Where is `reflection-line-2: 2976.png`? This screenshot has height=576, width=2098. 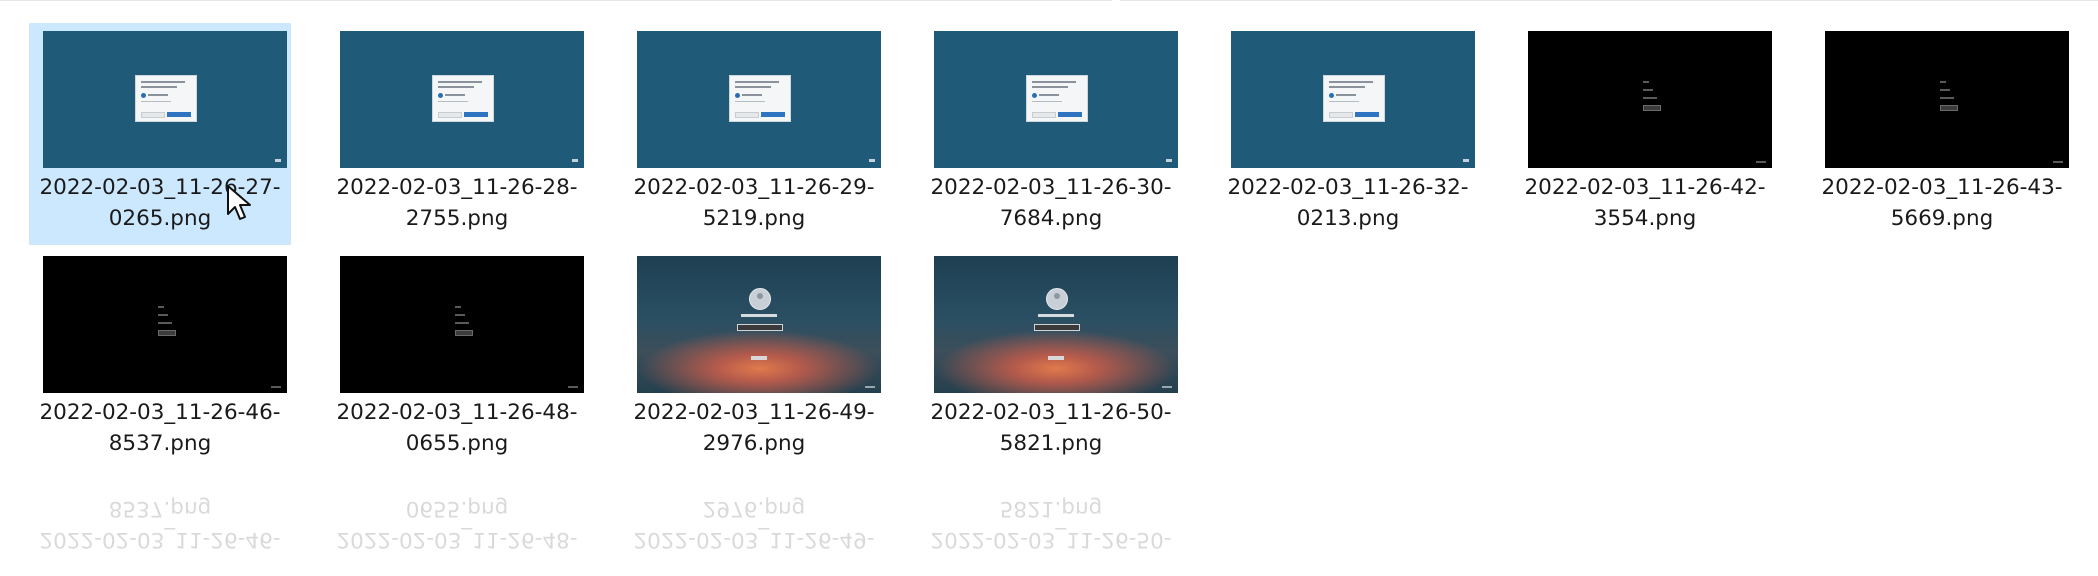
reflection-line-2: 2976.png is located at coordinates (754, 508).